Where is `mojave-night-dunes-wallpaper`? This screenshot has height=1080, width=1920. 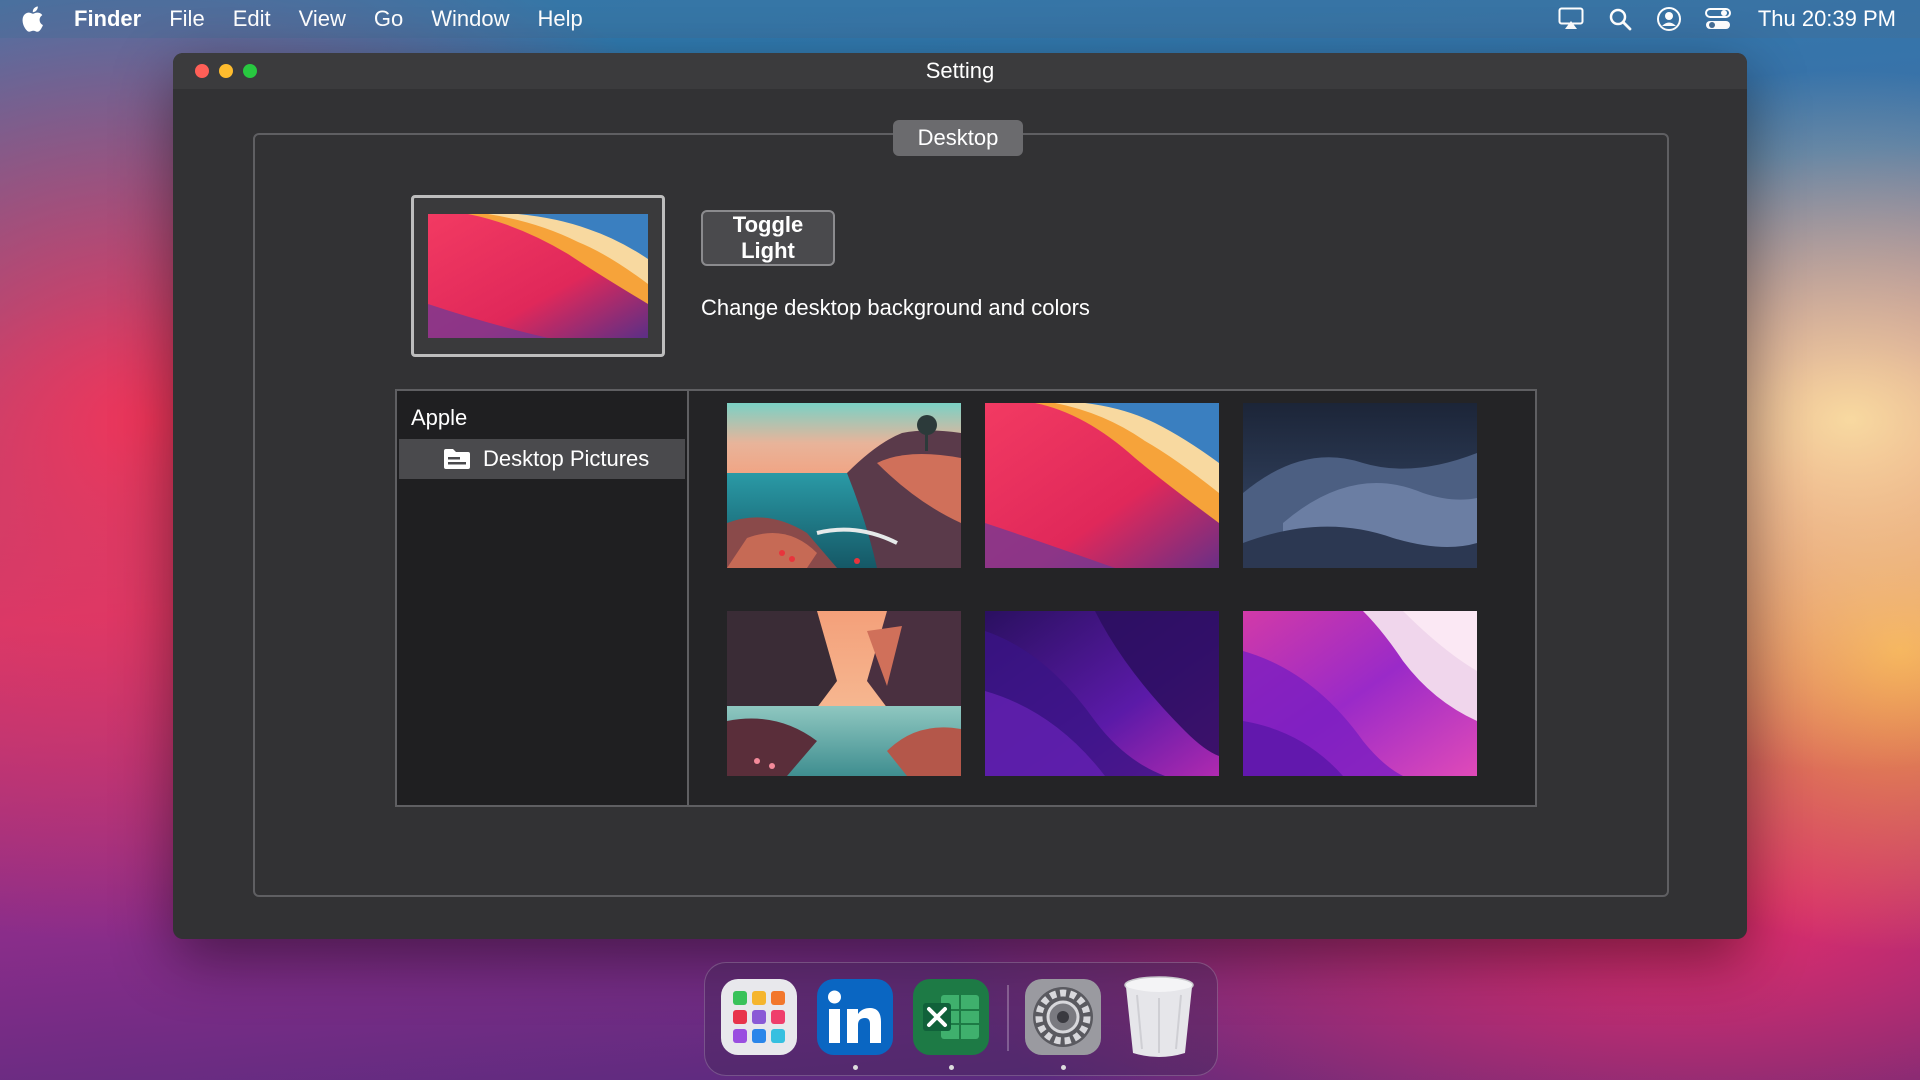 mojave-night-dunes-wallpaper is located at coordinates (1360, 485).